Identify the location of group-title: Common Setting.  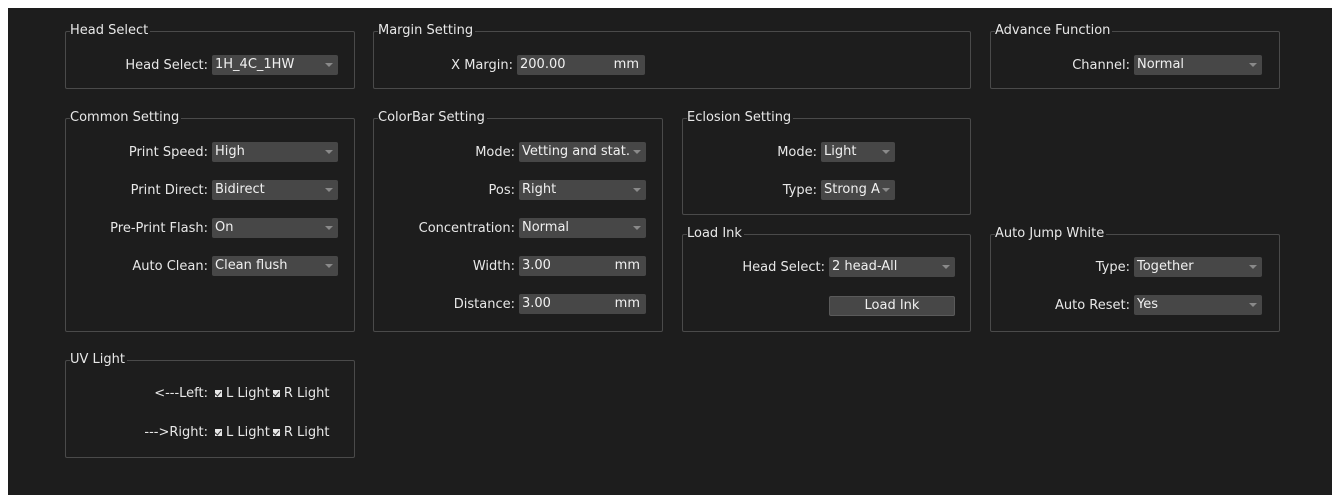
(126, 118).